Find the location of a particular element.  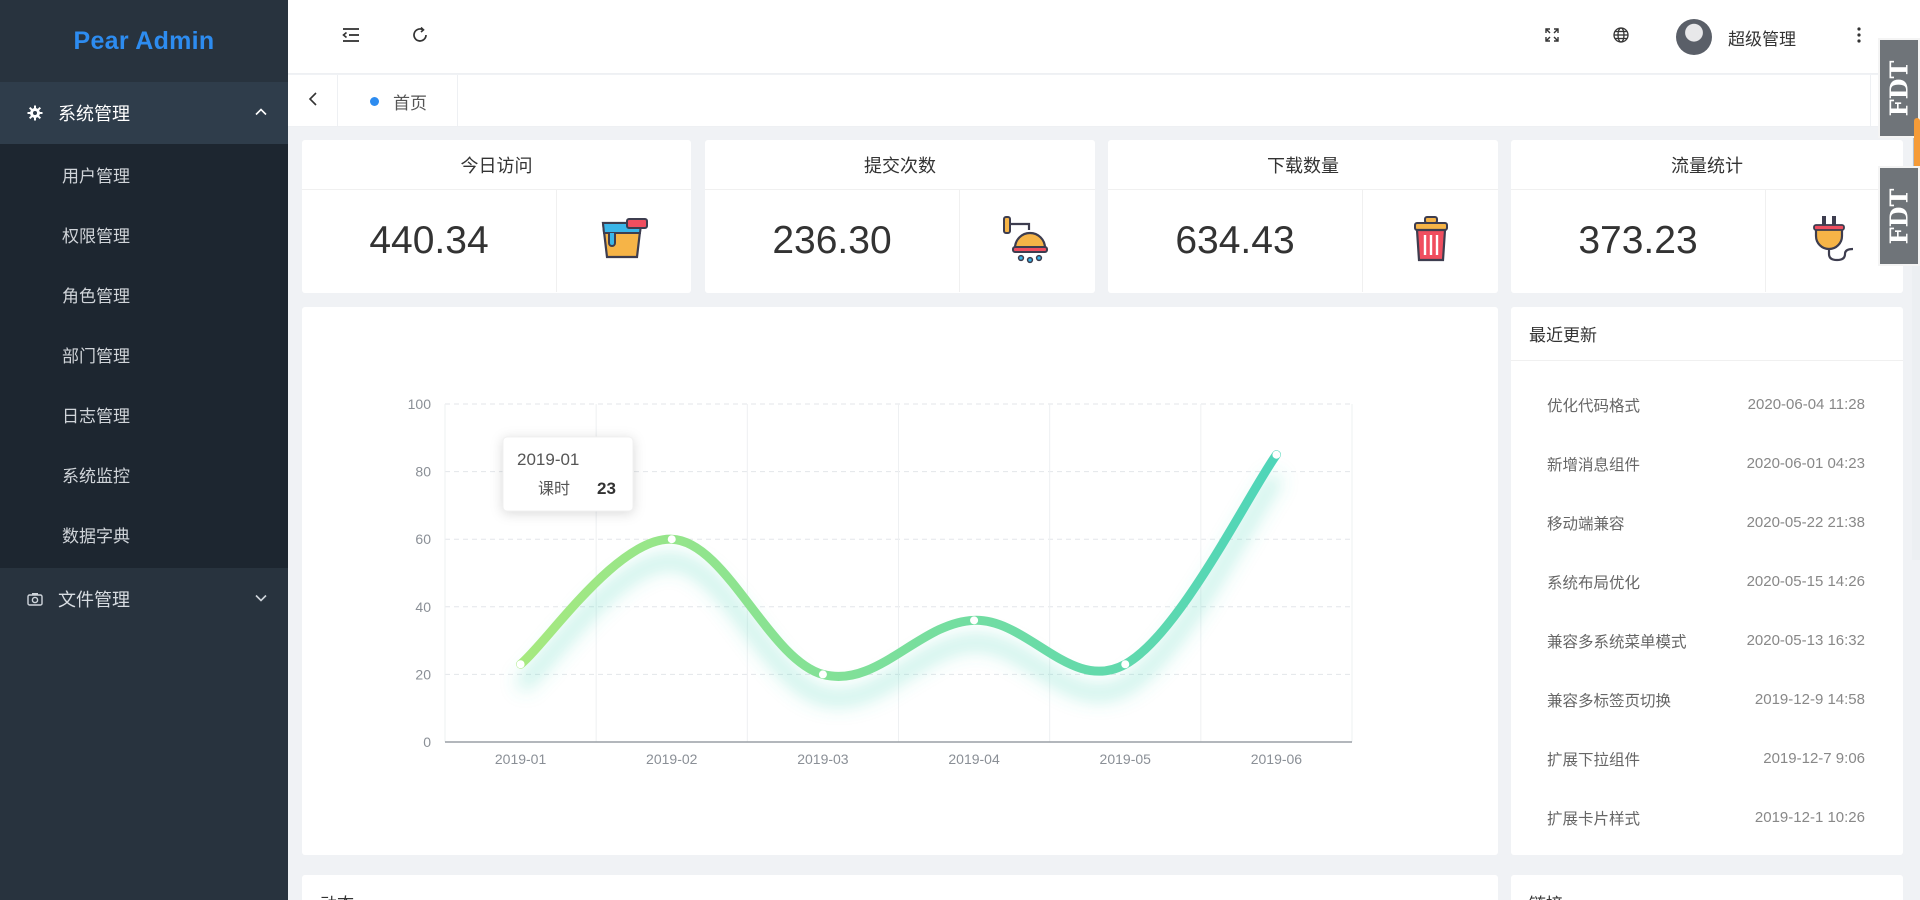

tooltip-value: 23 is located at coordinates (606, 488).